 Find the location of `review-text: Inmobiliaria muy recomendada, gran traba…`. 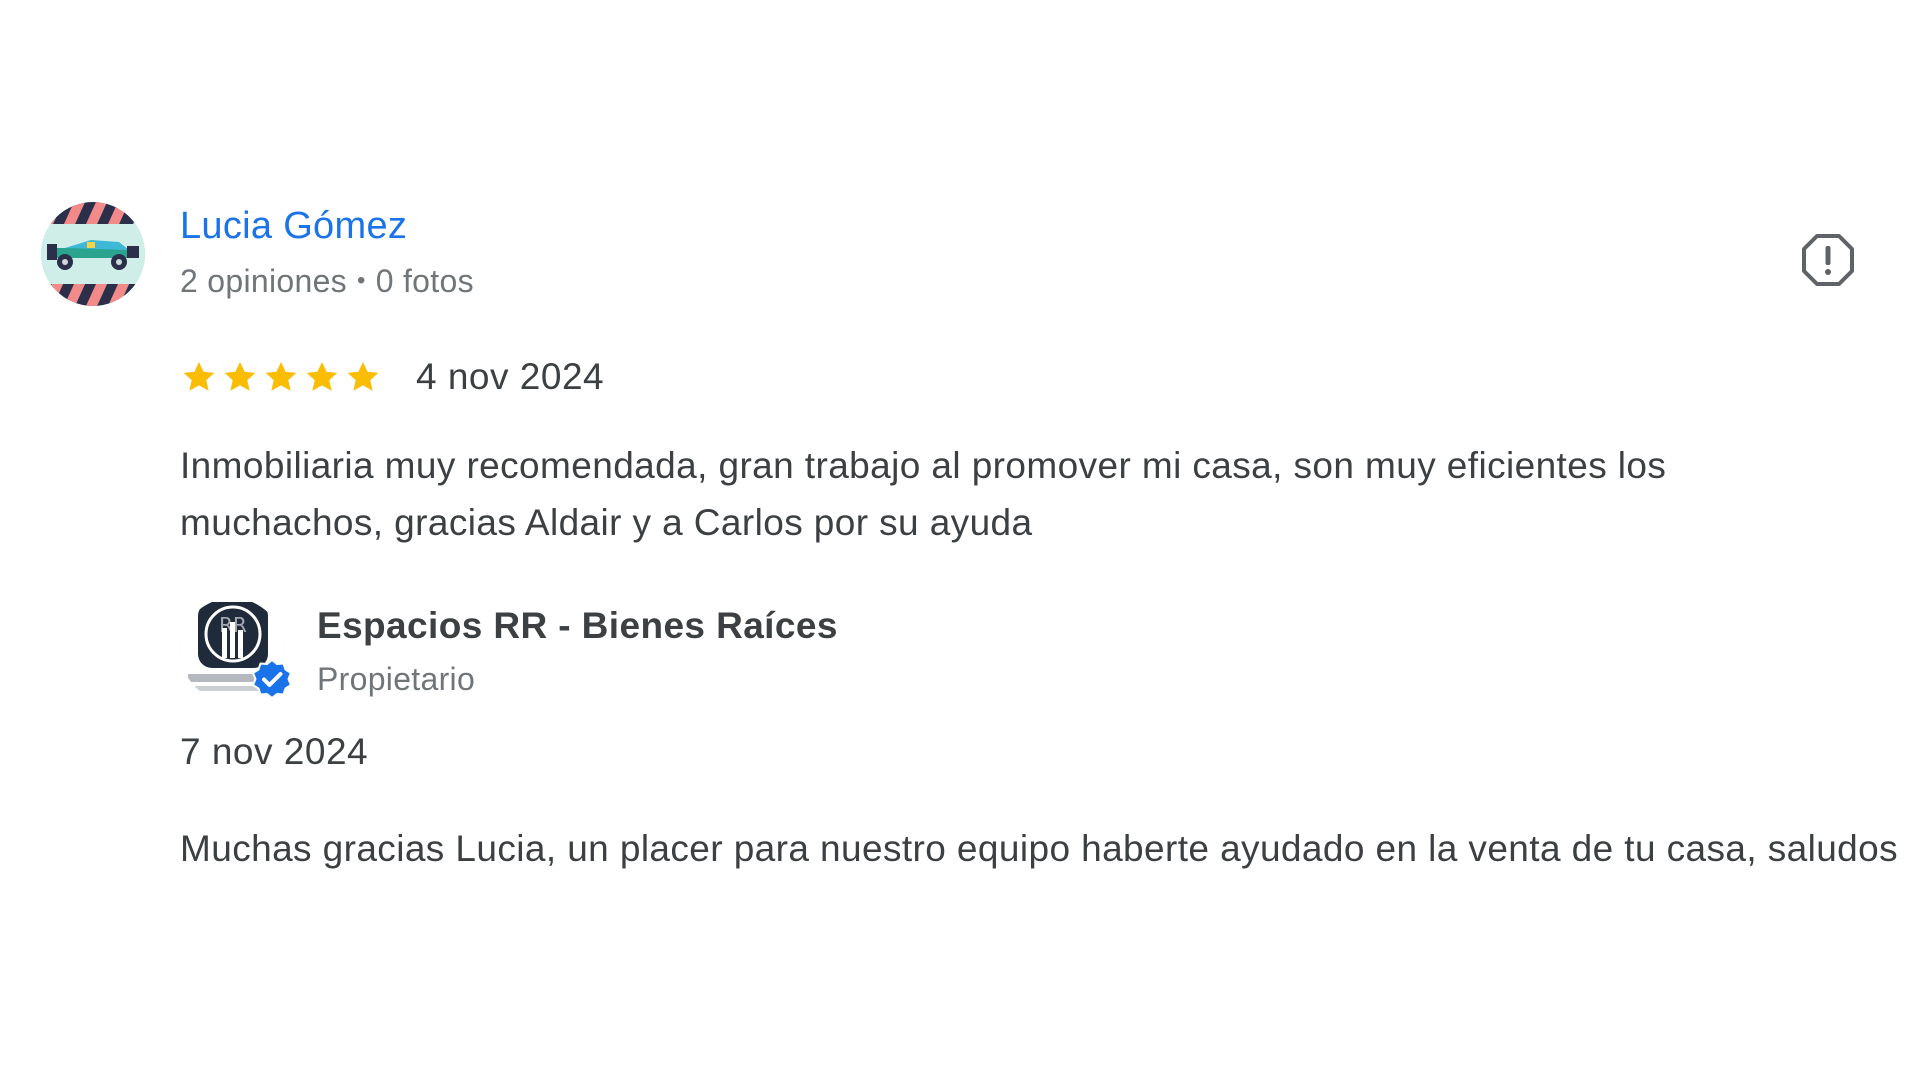

review-text: Inmobiliaria muy recomendada, gran traba… is located at coordinates (923, 494).